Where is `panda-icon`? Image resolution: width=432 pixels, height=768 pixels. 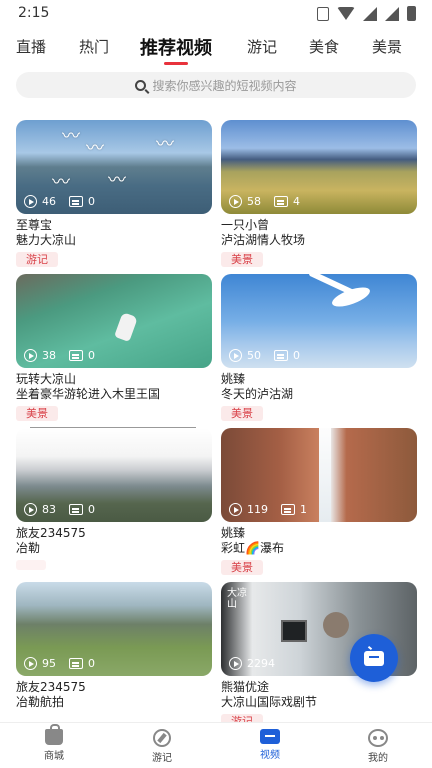
panda-icon is located at coordinates (378, 738).